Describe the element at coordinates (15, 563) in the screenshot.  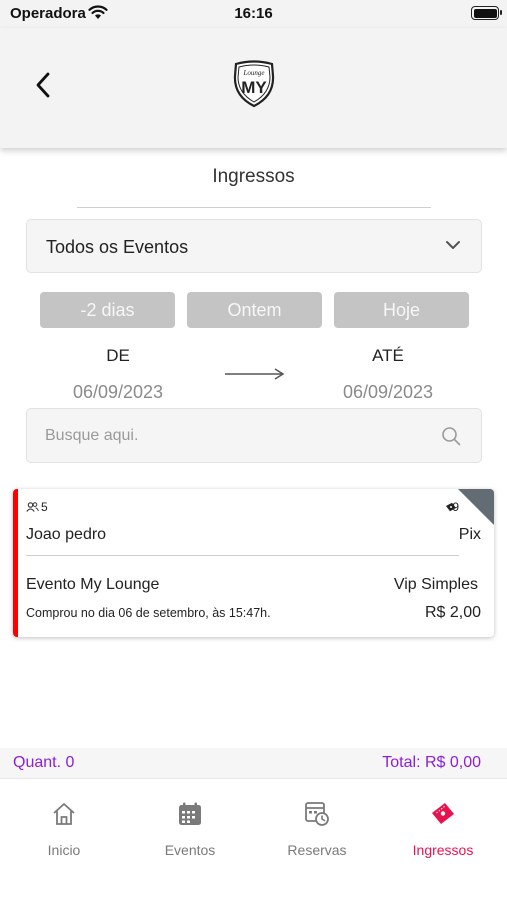
I see `ticket-status-accent` at that location.